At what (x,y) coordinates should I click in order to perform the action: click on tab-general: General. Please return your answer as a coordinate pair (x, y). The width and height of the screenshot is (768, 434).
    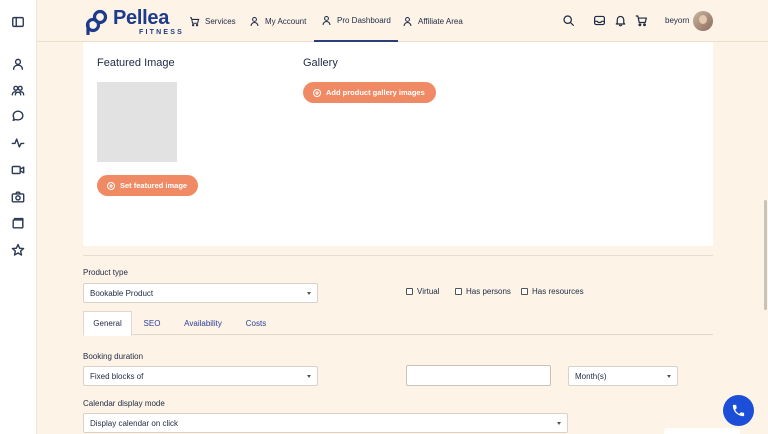
    Looking at the image, I should click on (107, 323).